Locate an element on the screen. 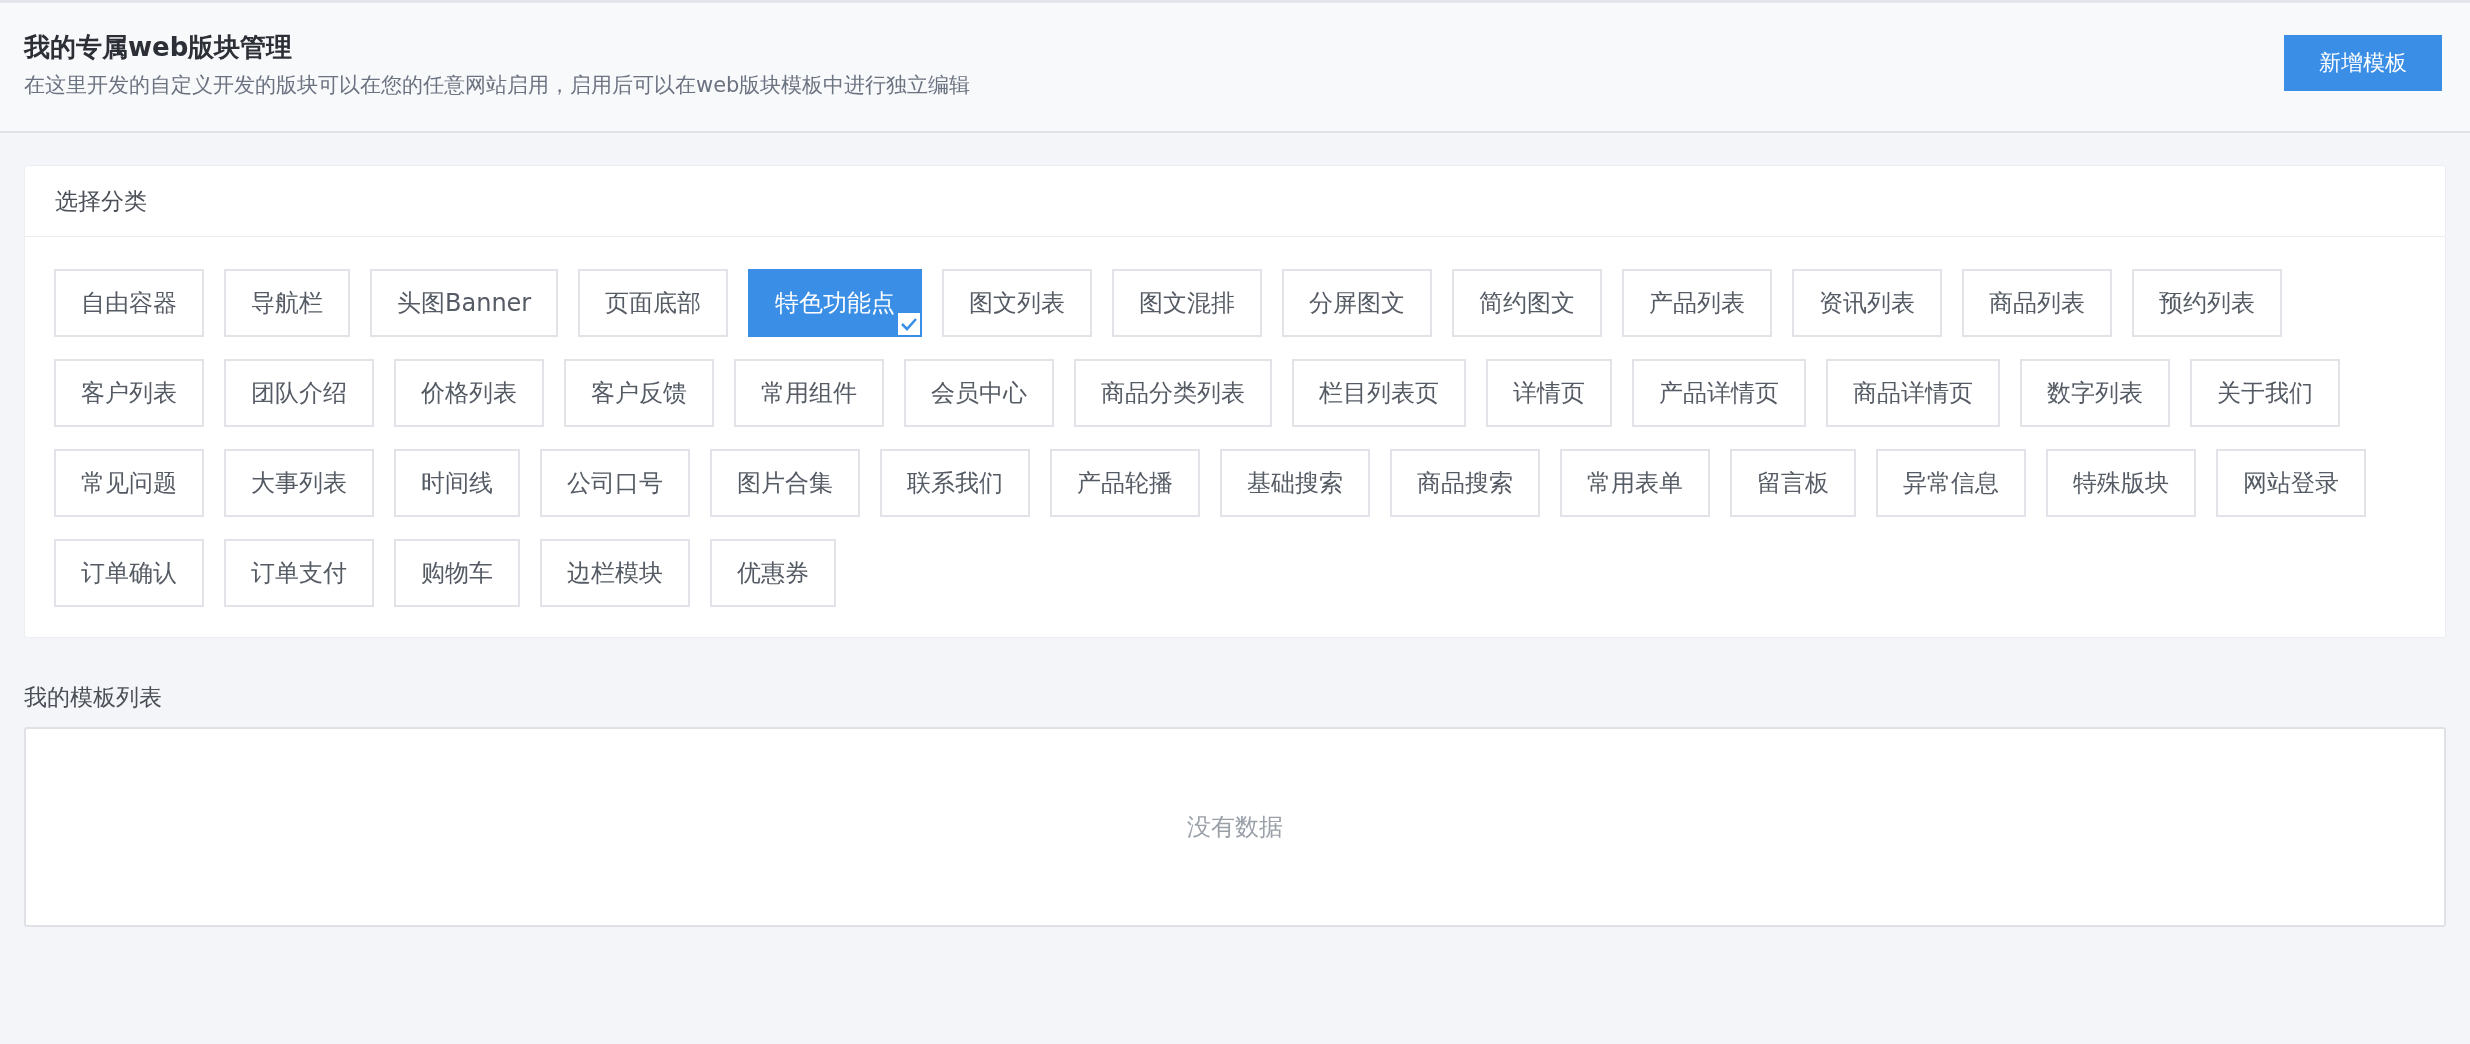 This screenshot has height=1044, width=2470. category-tag: 商品搜索 is located at coordinates (1465, 483).